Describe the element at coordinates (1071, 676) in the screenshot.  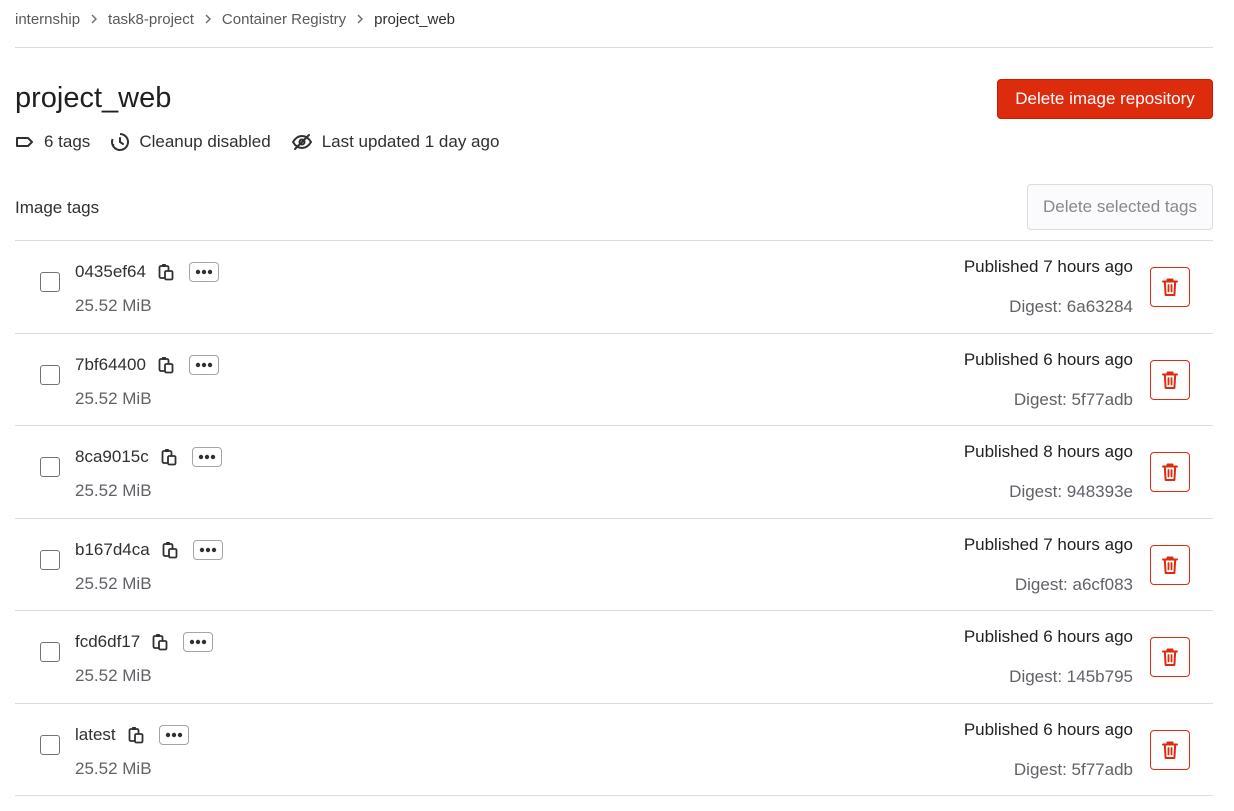
I see `tag-digest: Digest: 145b795` at that location.